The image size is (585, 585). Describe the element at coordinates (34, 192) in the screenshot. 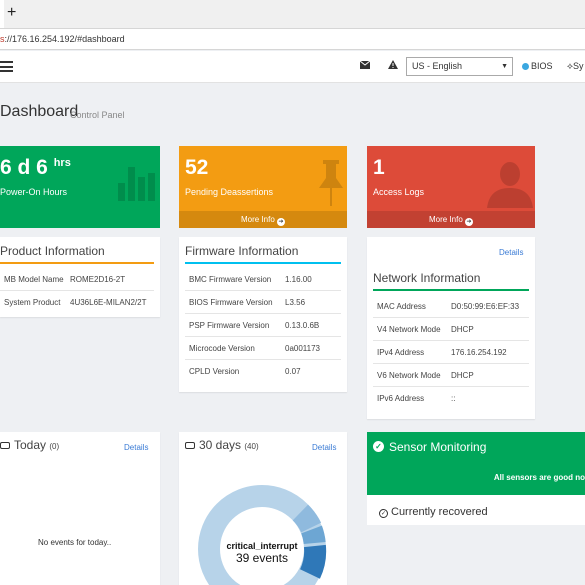

I see `power-on-label: Power-On Hours` at that location.